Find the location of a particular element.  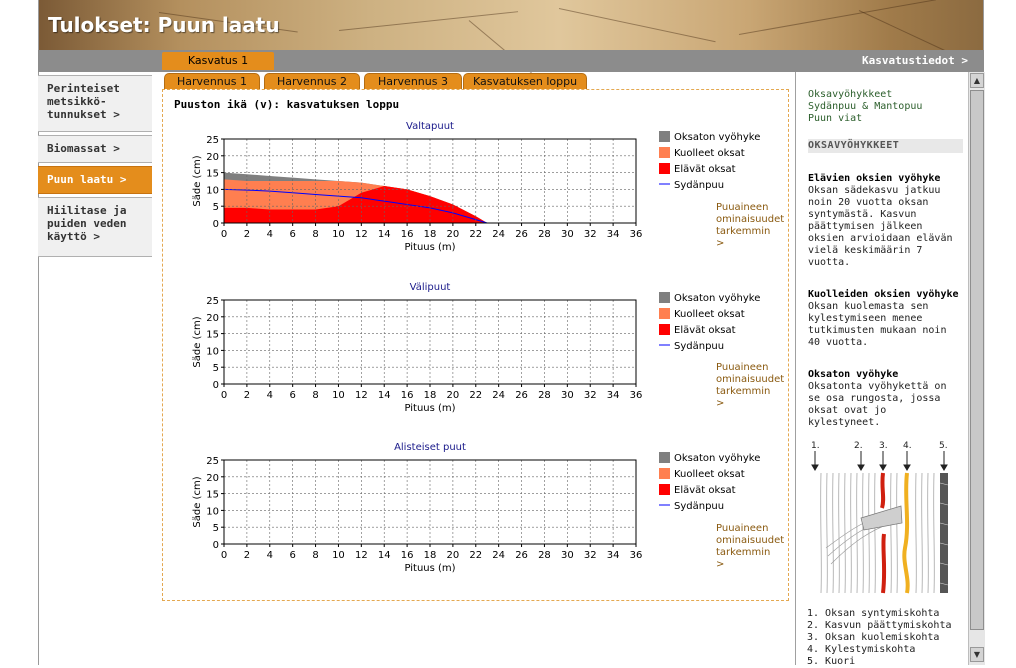

scroll-down-button: ▼ is located at coordinates (977, 654).